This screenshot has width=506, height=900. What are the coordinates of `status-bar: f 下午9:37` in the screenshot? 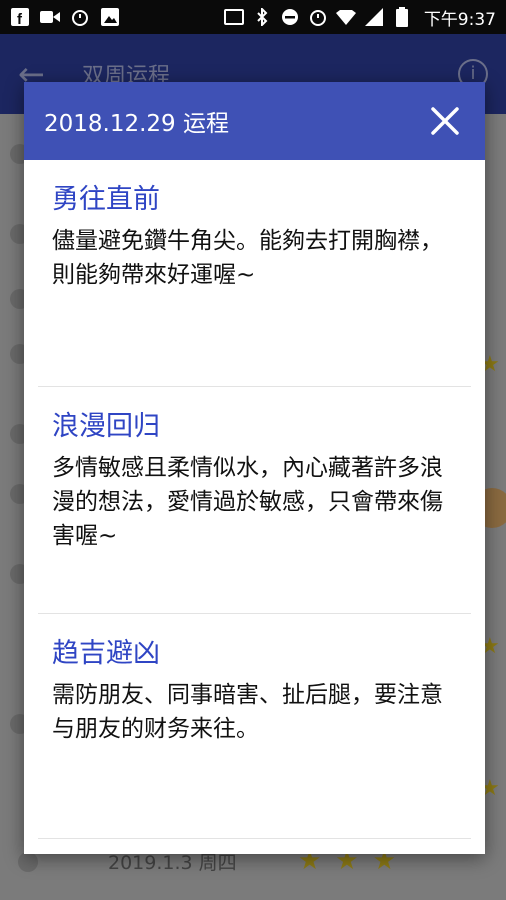 It's located at (253, 17).